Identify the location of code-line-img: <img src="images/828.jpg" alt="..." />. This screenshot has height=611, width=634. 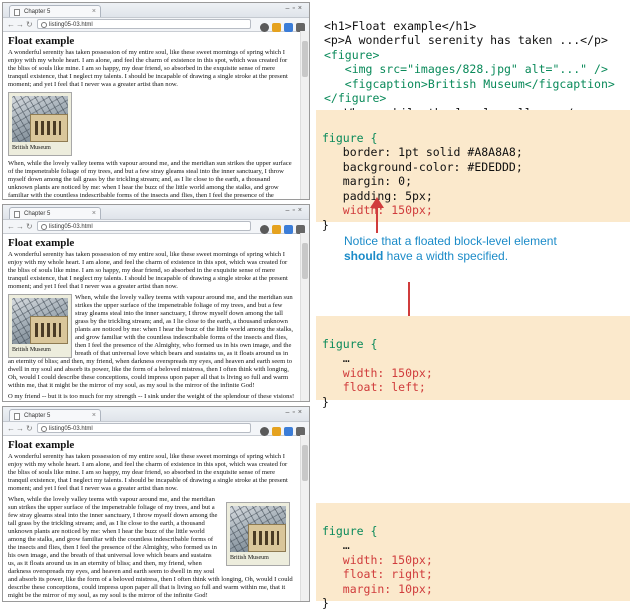
(466, 69).